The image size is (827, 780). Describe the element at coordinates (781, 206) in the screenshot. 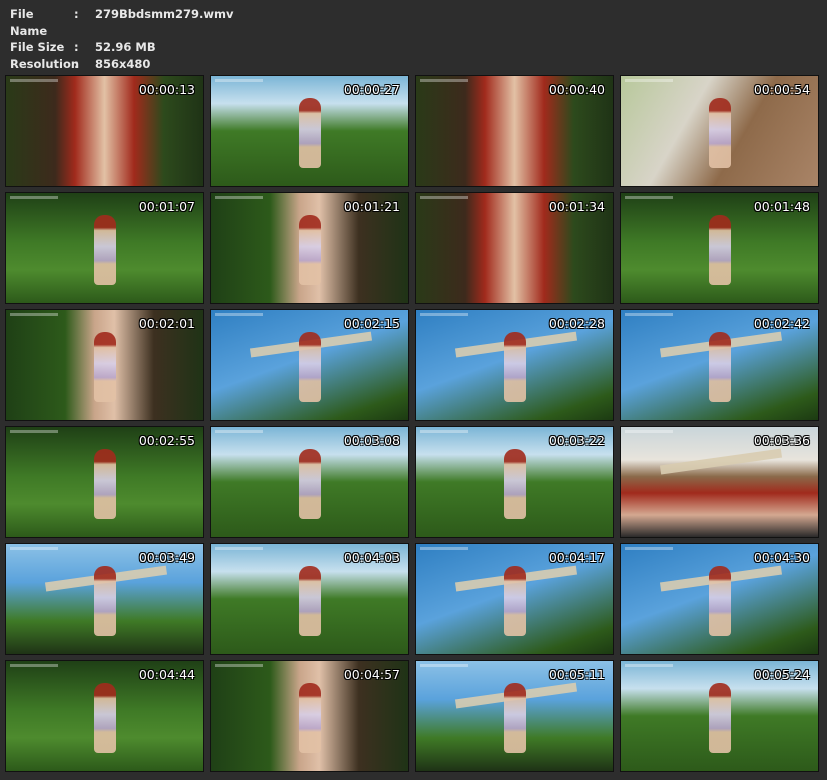

I see `thumbnail-timestamp: 00:01:48` at that location.